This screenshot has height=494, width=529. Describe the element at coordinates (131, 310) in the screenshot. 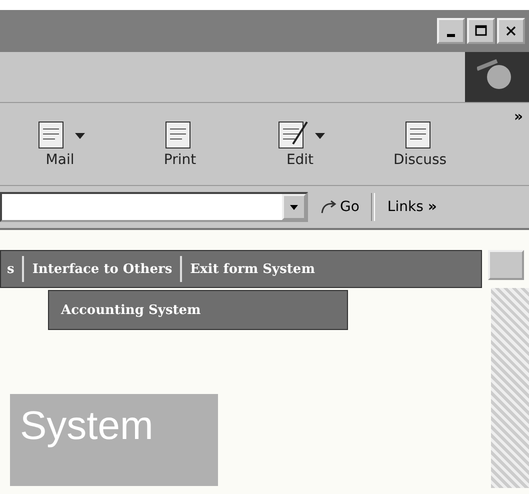

I see `menu-item: Accounting System` at that location.